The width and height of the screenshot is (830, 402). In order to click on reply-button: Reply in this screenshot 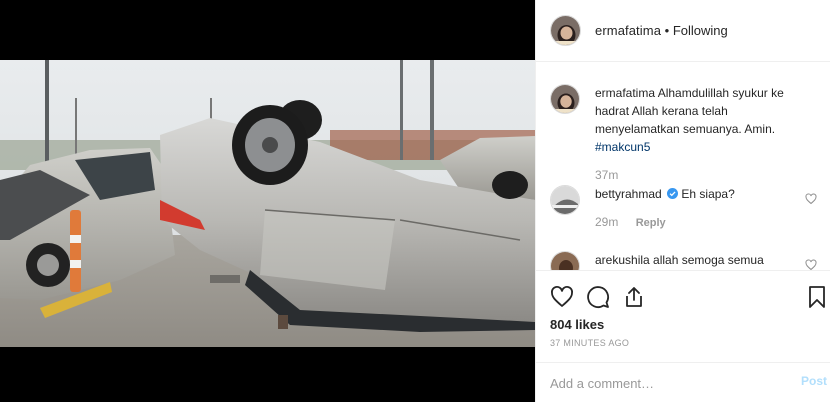, I will do `click(651, 223)`.